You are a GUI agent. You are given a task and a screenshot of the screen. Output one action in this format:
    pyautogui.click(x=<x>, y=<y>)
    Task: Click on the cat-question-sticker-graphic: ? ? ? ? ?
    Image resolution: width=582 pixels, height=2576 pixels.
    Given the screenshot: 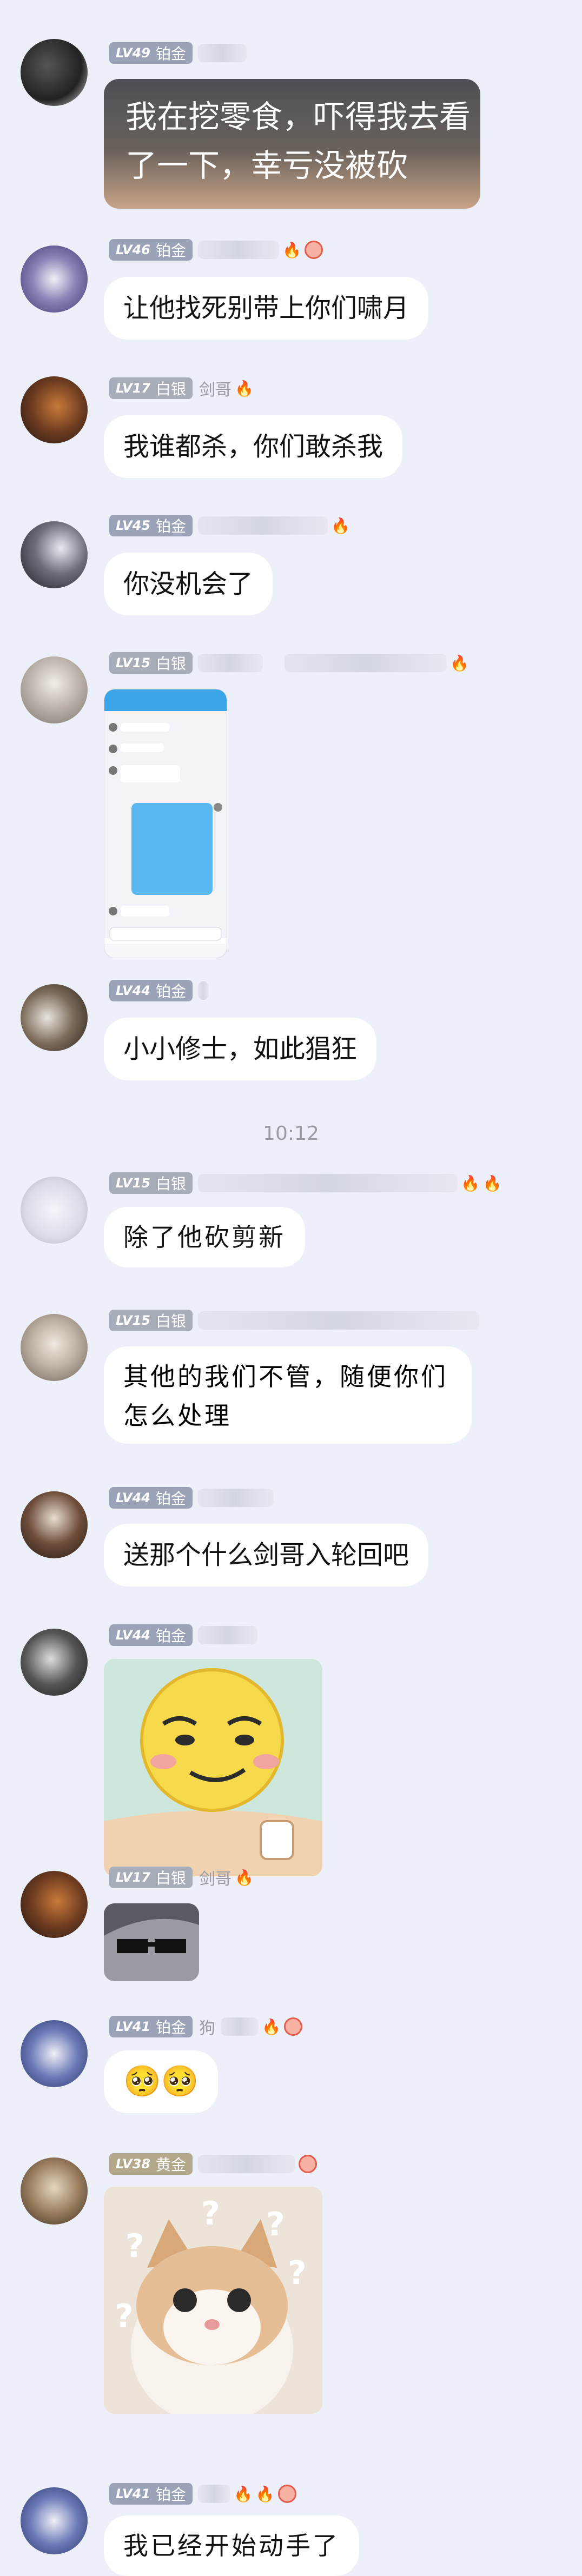 What is the action you would take?
    pyautogui.click(x=213, y=2300)
    